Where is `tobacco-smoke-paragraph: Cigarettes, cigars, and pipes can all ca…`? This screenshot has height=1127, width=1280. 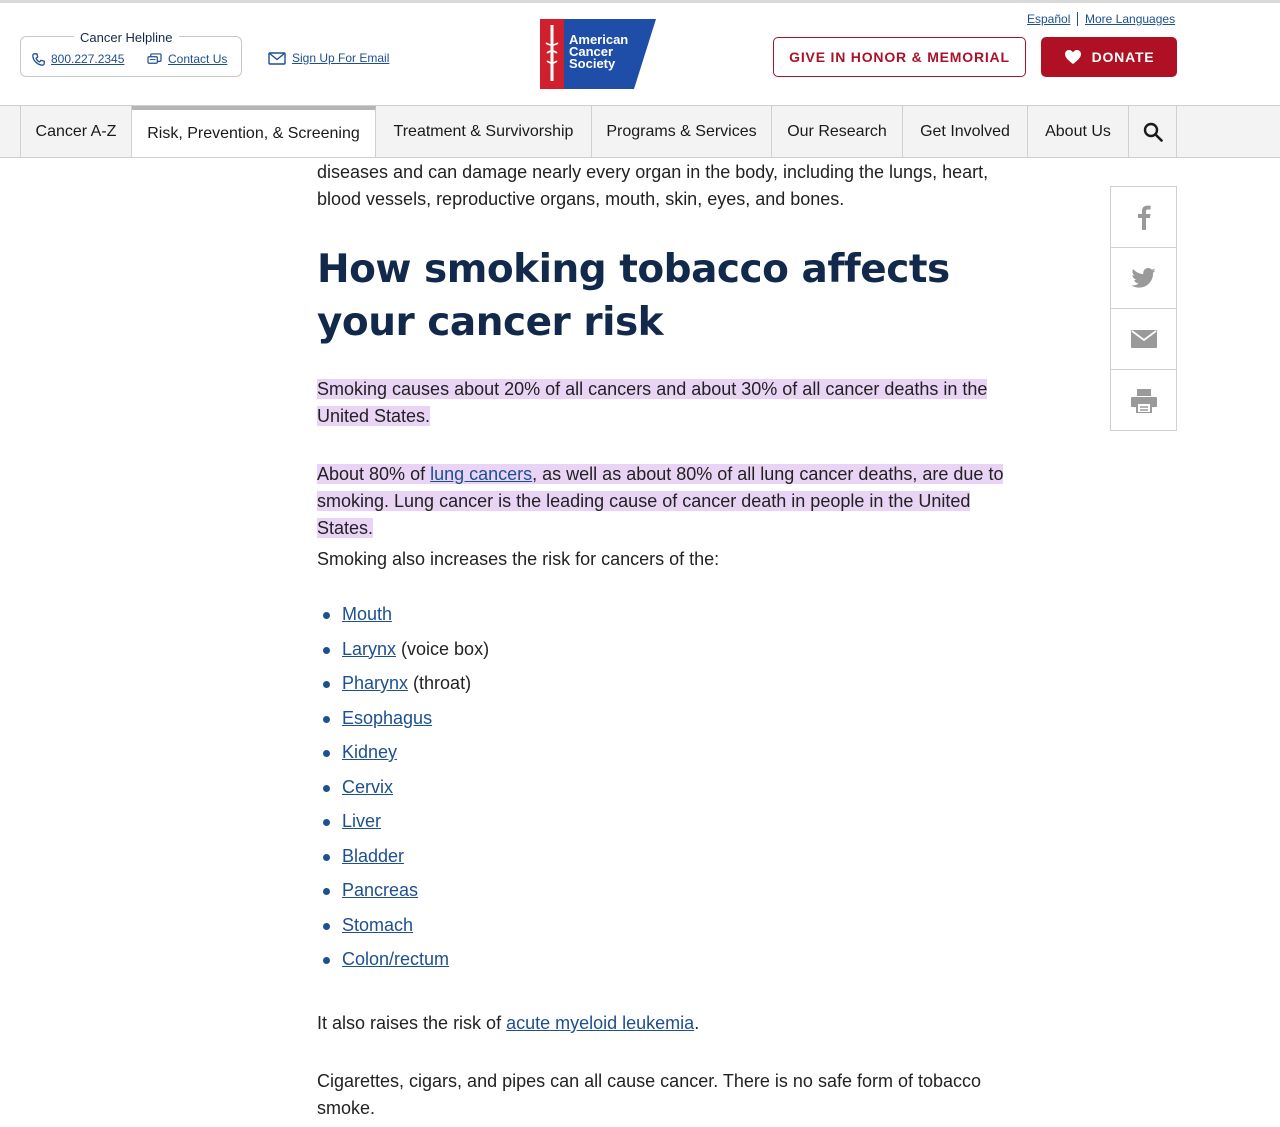
tobacco-smoke-paragraph: Cigarettes, cigars, and pipes can all ca… is located at coordinates (649, 1094).